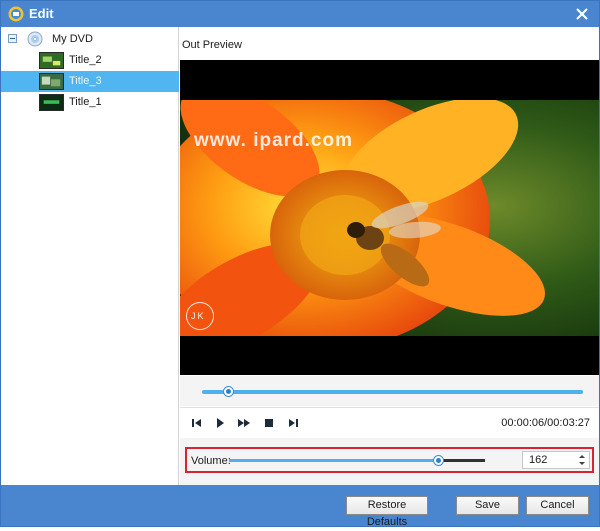  Describe the element at coordinates (538, 460) in the screenshot. I see `volume-value: 162` at that location.